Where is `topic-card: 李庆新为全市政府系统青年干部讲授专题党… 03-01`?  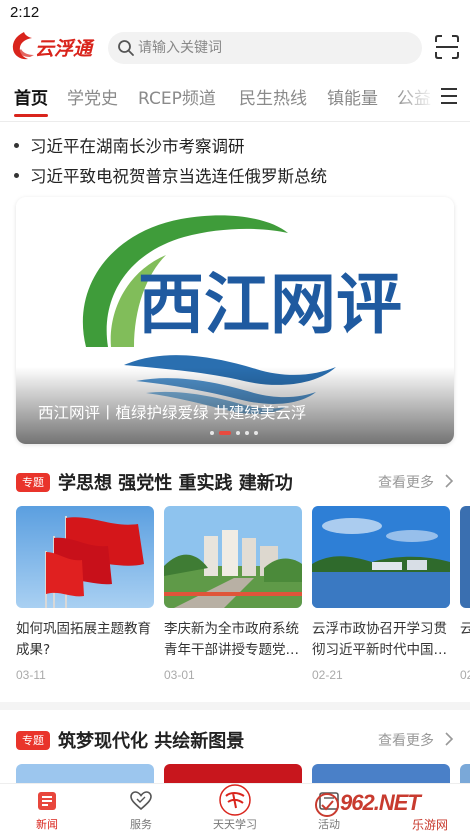
topic-card: 李庆新为全市政府系统青年干部讲授专题党… 03-01 is located at coordinates (233, 596).